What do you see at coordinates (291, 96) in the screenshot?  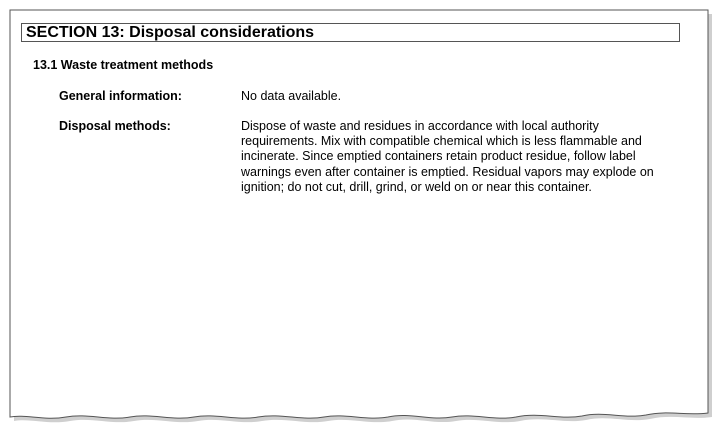 I see `general-information-value: No data available.` at bounding box center [291, 96].